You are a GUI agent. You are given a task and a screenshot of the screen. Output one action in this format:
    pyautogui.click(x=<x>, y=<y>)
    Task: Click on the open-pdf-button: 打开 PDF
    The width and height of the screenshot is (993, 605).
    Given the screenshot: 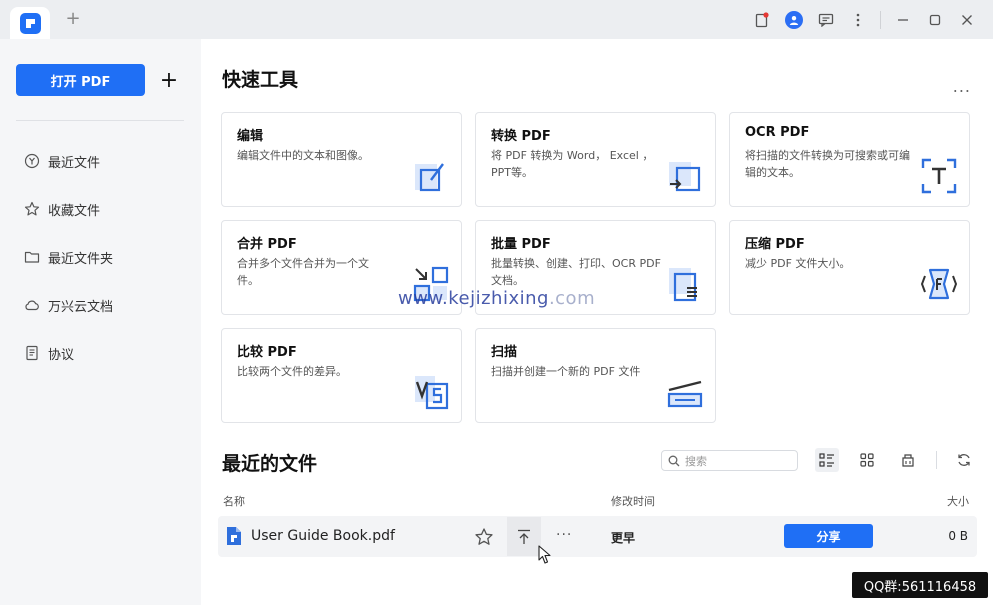 What is the action you would take?
    pyautogui.click(x=80, y=80)
    